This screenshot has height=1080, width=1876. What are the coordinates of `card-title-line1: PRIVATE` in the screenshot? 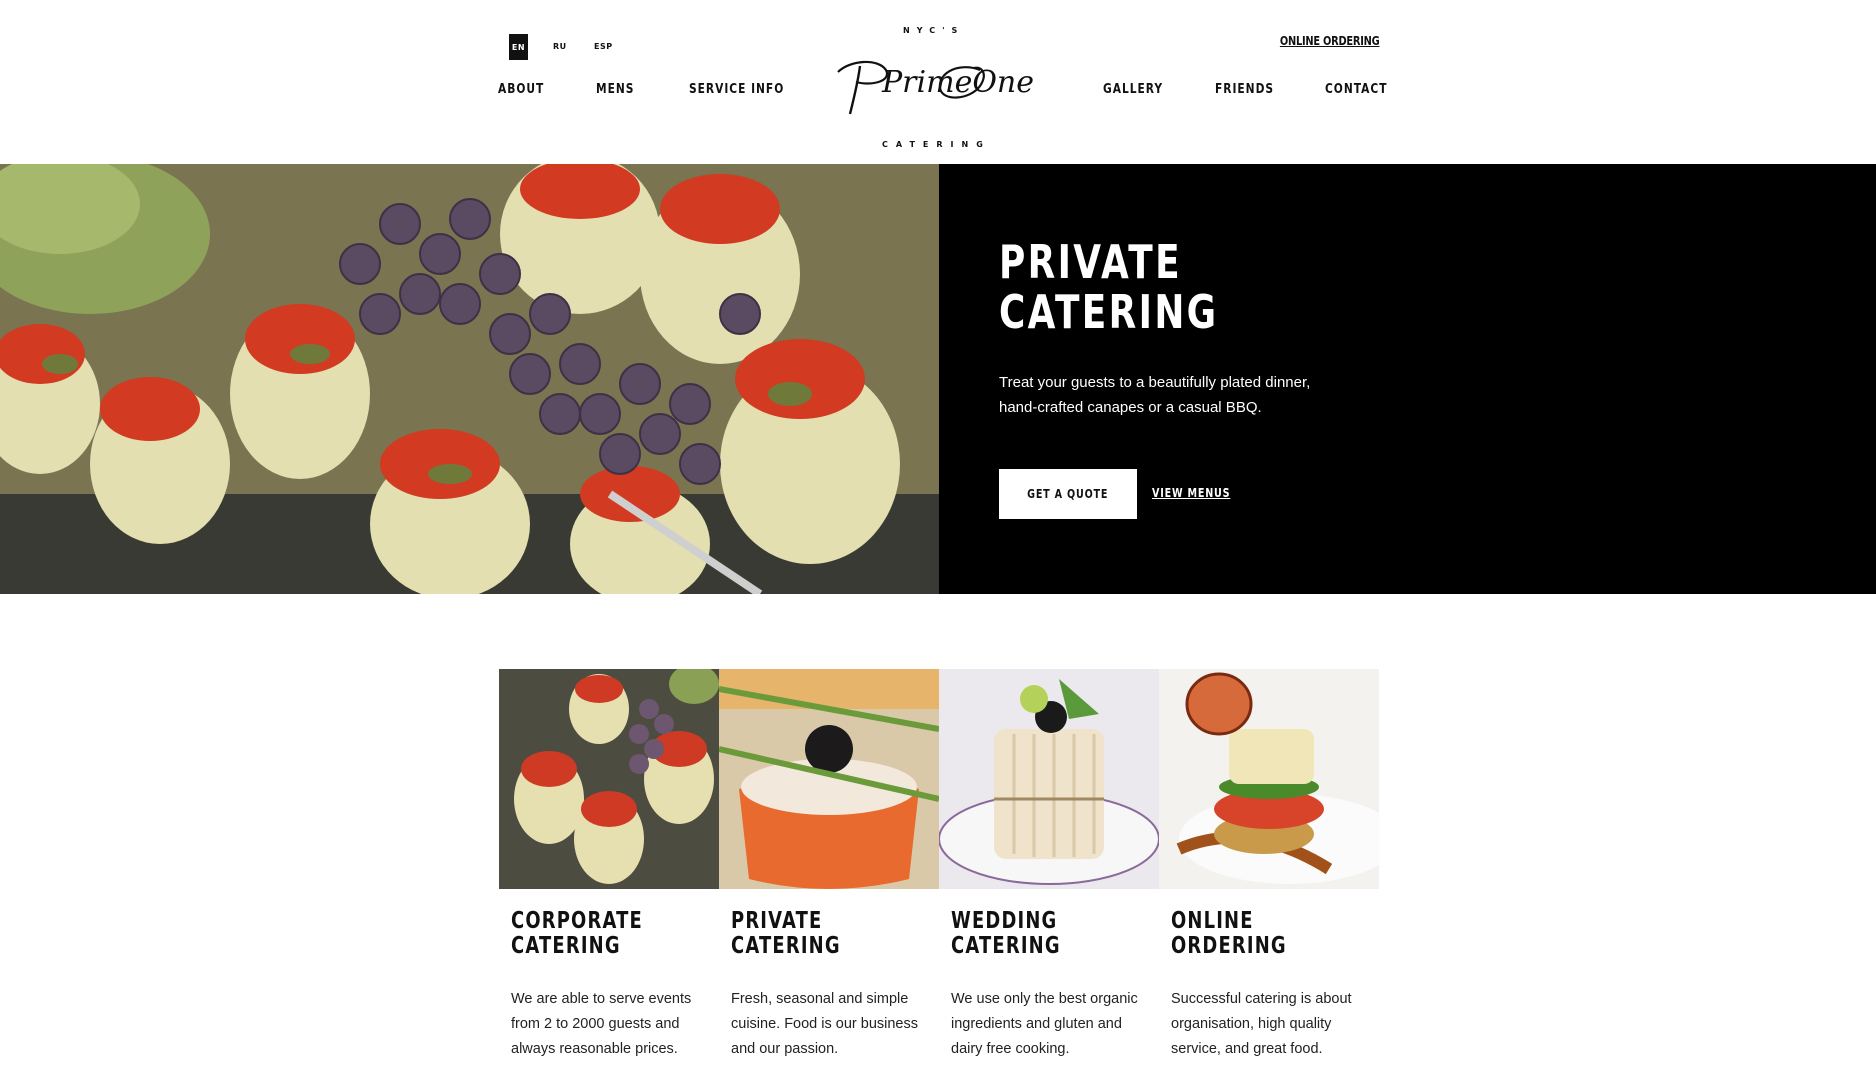 It's located at (777, 921).